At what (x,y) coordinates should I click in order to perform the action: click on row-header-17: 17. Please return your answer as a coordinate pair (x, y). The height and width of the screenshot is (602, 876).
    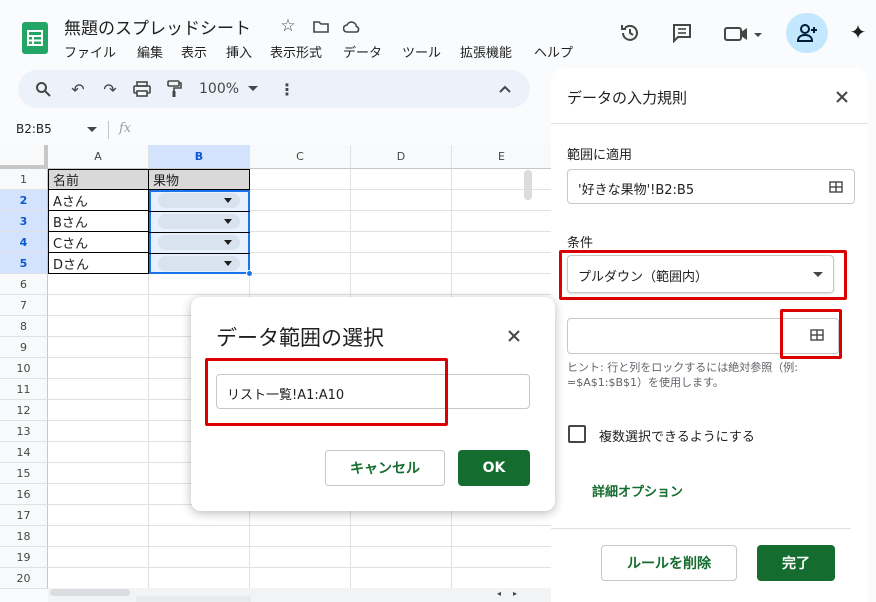
    Looking at the image, I should click on (24, 515).